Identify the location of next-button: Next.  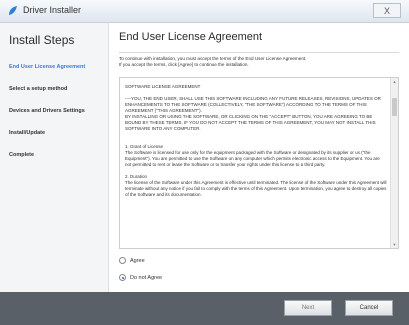
(308, 308).